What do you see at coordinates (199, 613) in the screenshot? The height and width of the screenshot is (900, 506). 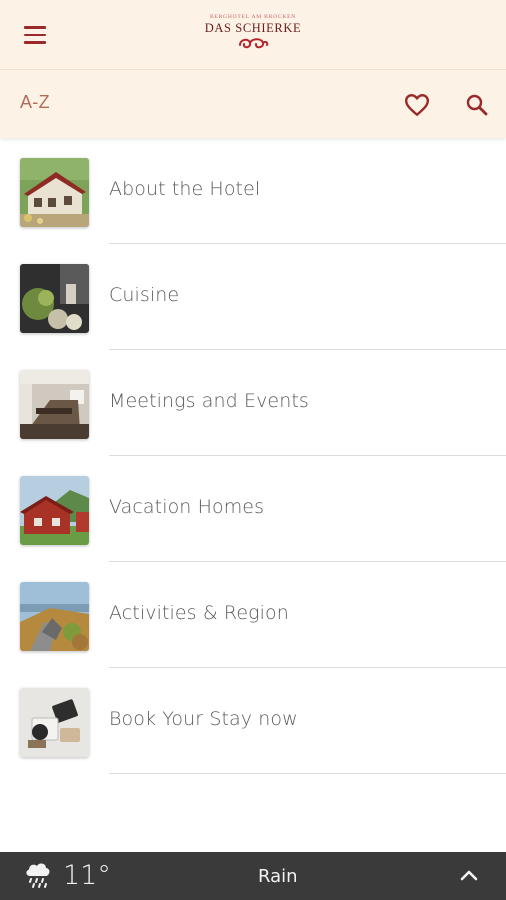 I see `activities-region-label: Activities & Region` at bounding box center [199, 613].